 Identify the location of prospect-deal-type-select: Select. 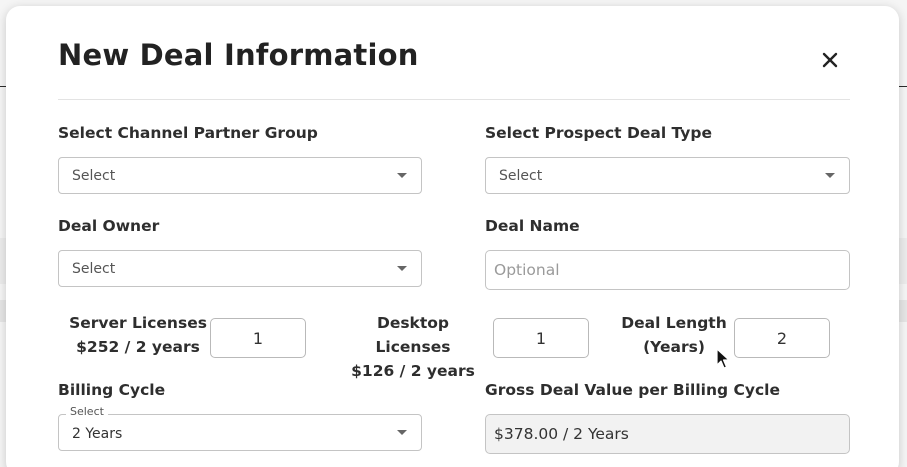
(667, 175).